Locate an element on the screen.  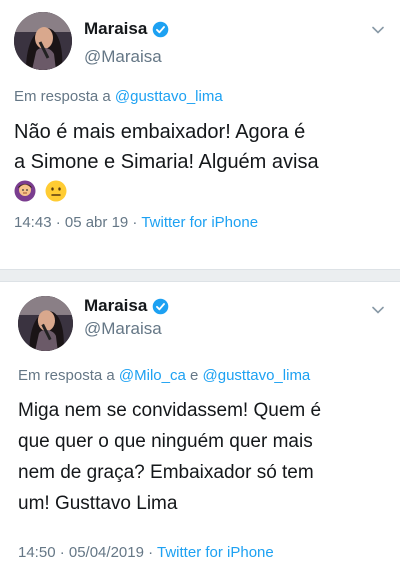
tweet-meta: 14:43 · 05 abr 19 · Twitter for iPhone is located at coordinates (136, 222).